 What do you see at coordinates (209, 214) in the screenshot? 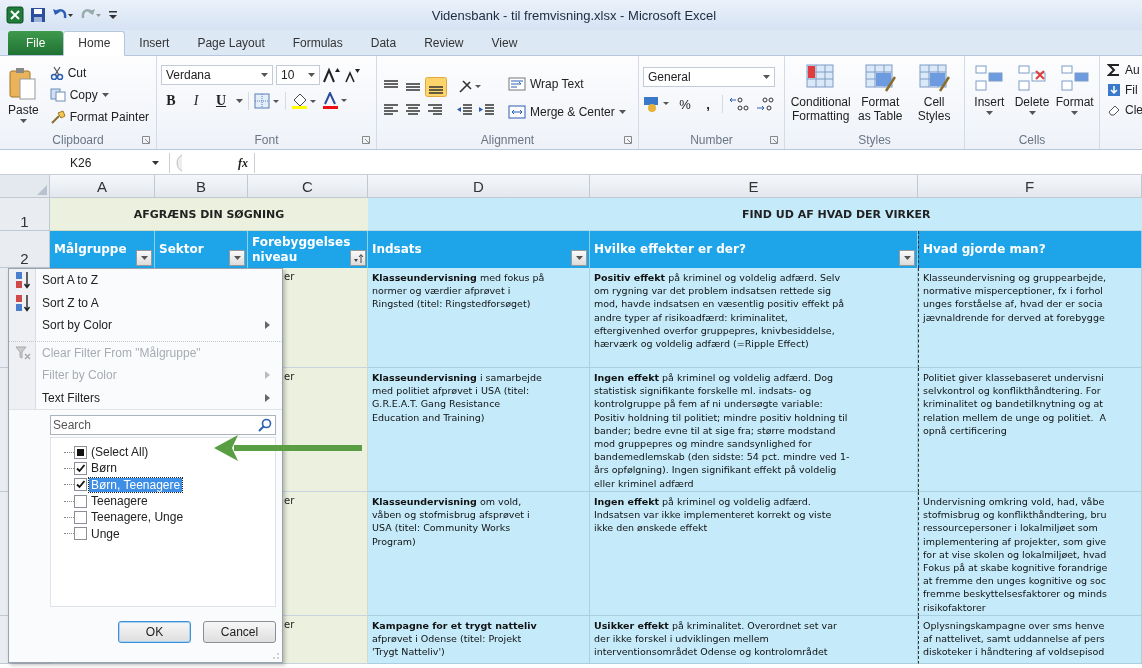
I see `section-banner: AFGRÆNS DIN SØGNING` at bounding box center [209, 214].